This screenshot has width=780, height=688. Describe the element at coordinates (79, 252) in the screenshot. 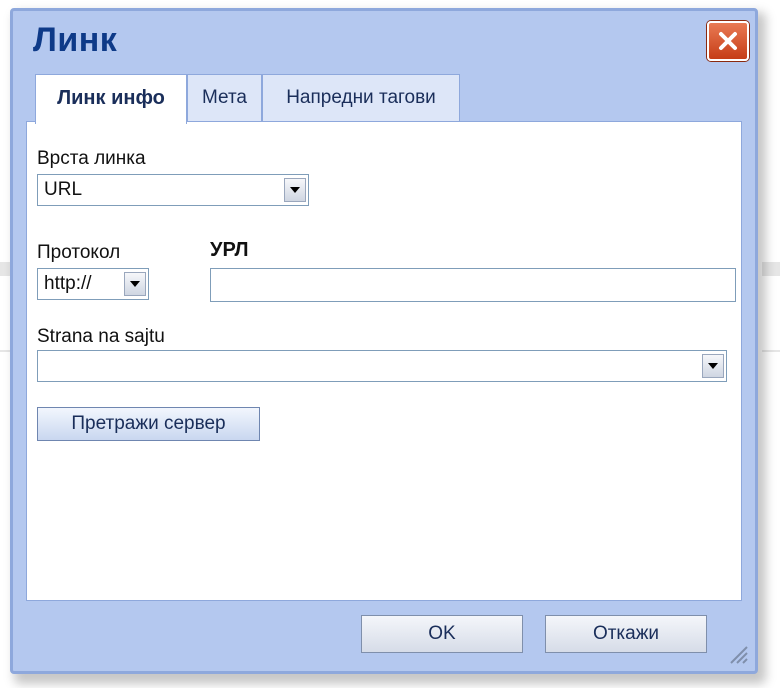

I see `protocol-label: Протокол` at that location.